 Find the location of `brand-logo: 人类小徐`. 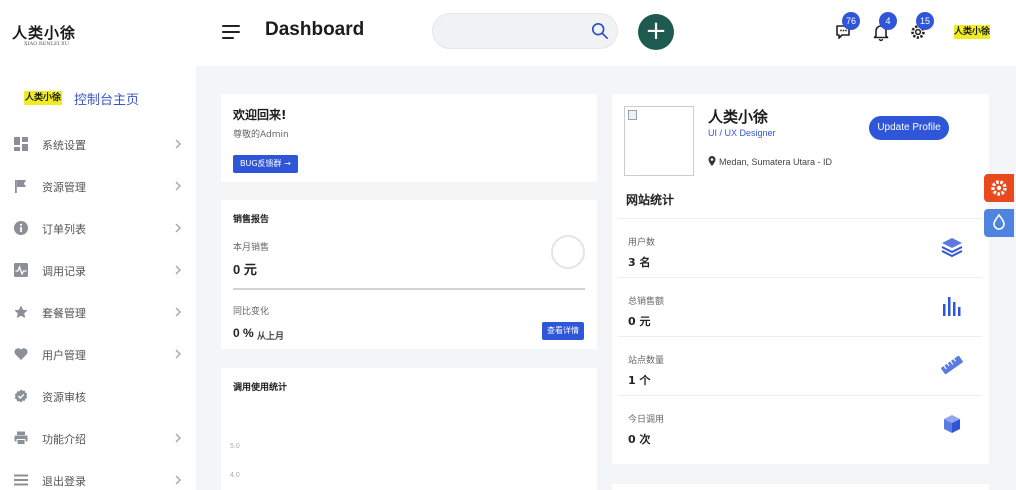

brand-logo: 人类小徐 is located at coordinates (43, 98).